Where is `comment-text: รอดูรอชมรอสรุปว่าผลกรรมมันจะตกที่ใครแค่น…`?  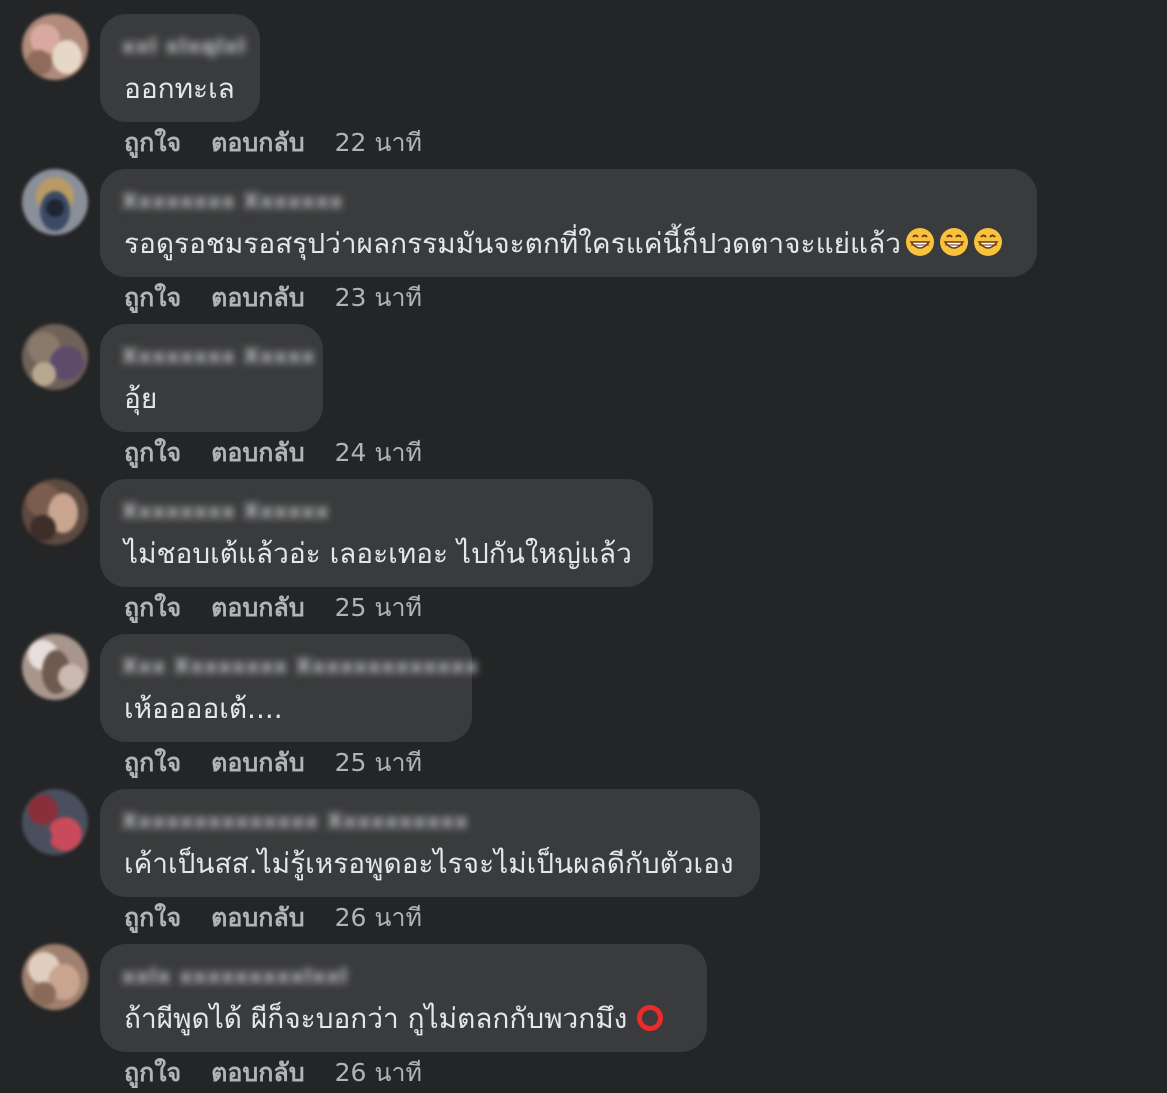 comment-text: รอดูรอชมรอสรุปว่าผลกรรมมันจะตกที่ใครแค่น… is located at coordinates (563, 244).